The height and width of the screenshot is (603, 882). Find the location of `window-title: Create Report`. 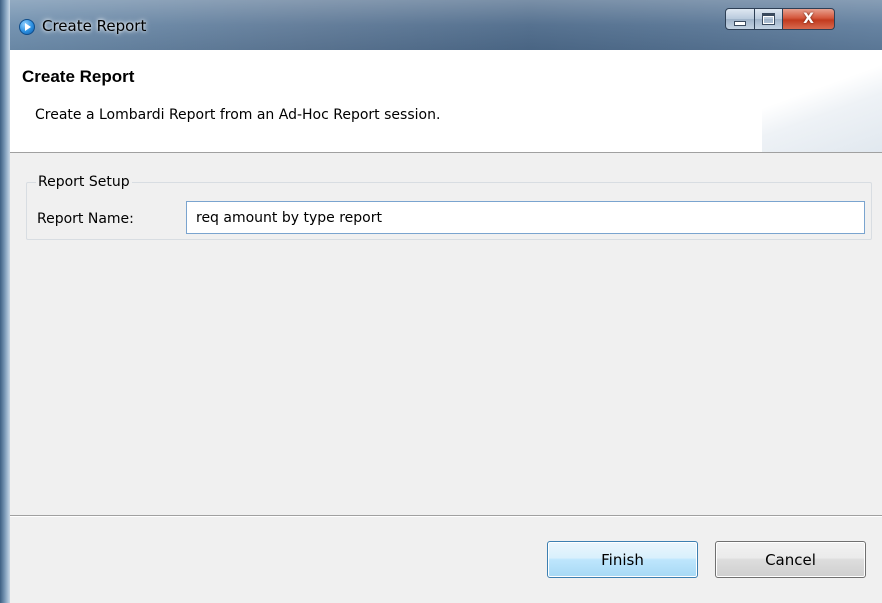

window-title: Create Report is located at coordinates (94, 26).